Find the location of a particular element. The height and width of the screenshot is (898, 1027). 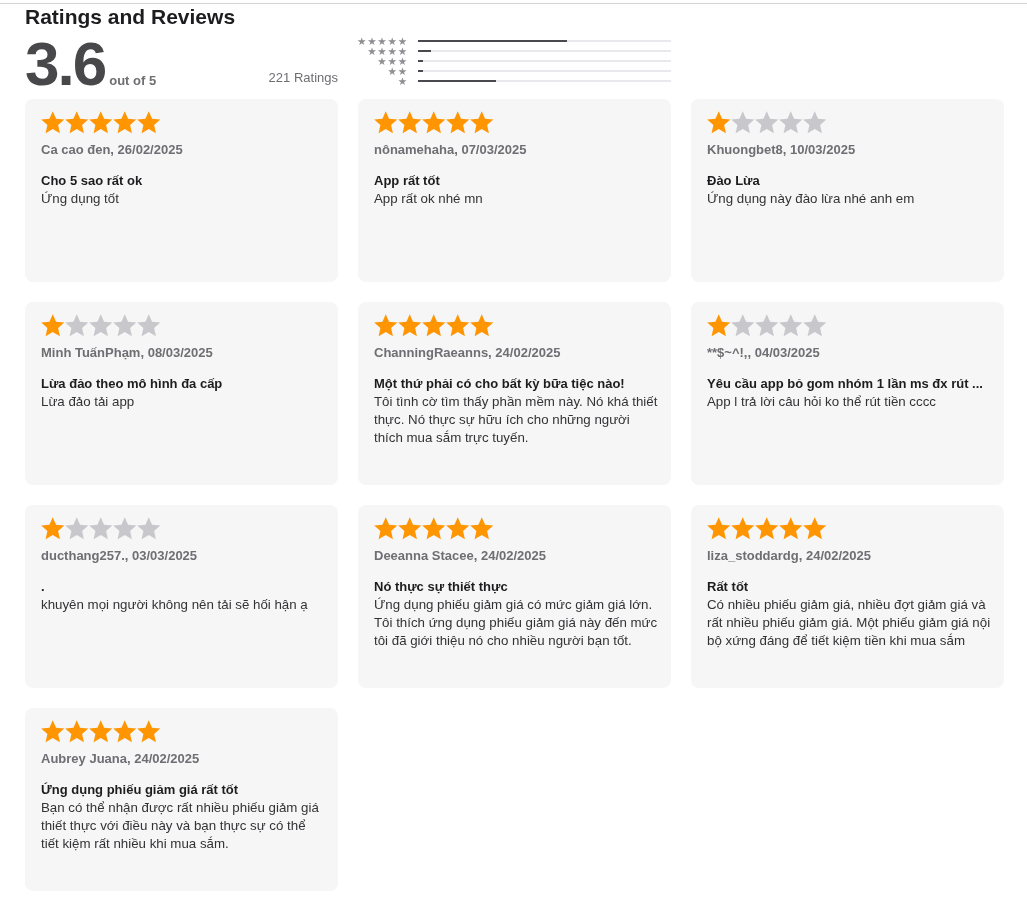

review-title: App rất tốt is located at coordinates (407, 181).